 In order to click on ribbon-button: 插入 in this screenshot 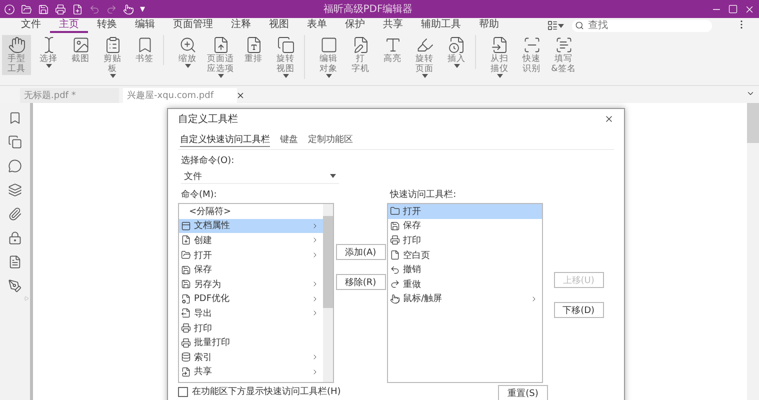, I will do `click(459, 52)`.